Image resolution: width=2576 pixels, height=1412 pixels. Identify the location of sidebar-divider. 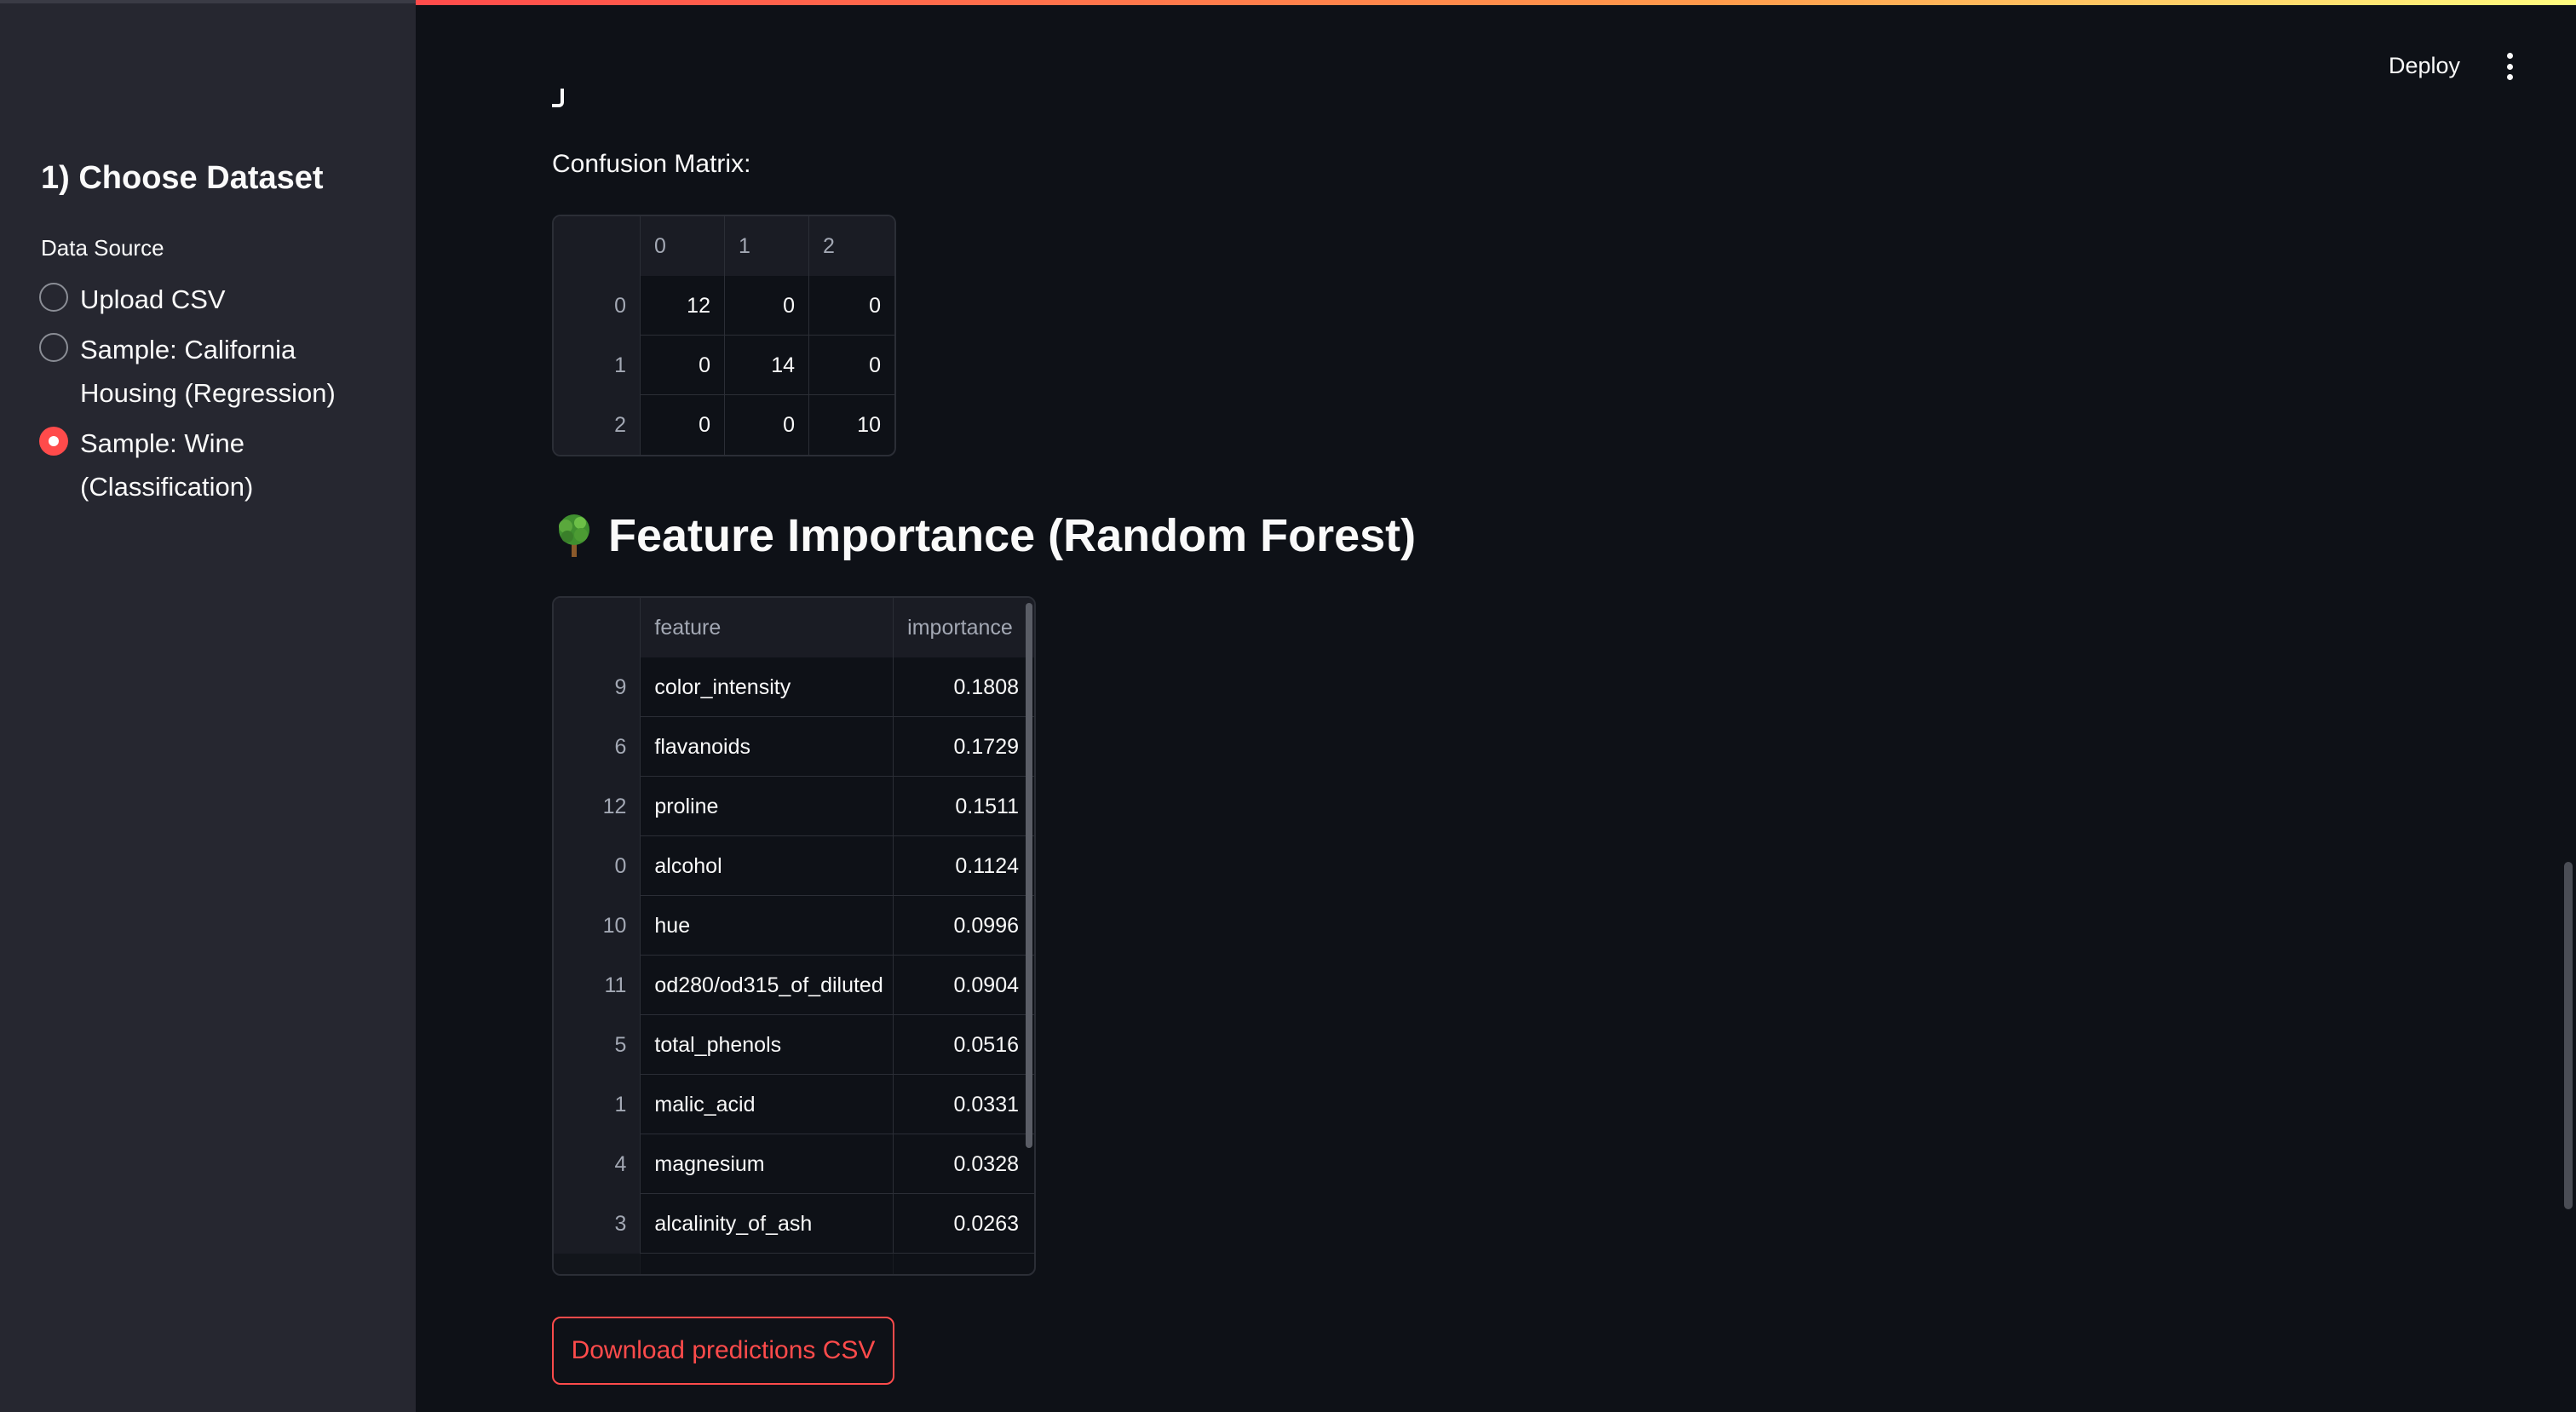
(208, 1).